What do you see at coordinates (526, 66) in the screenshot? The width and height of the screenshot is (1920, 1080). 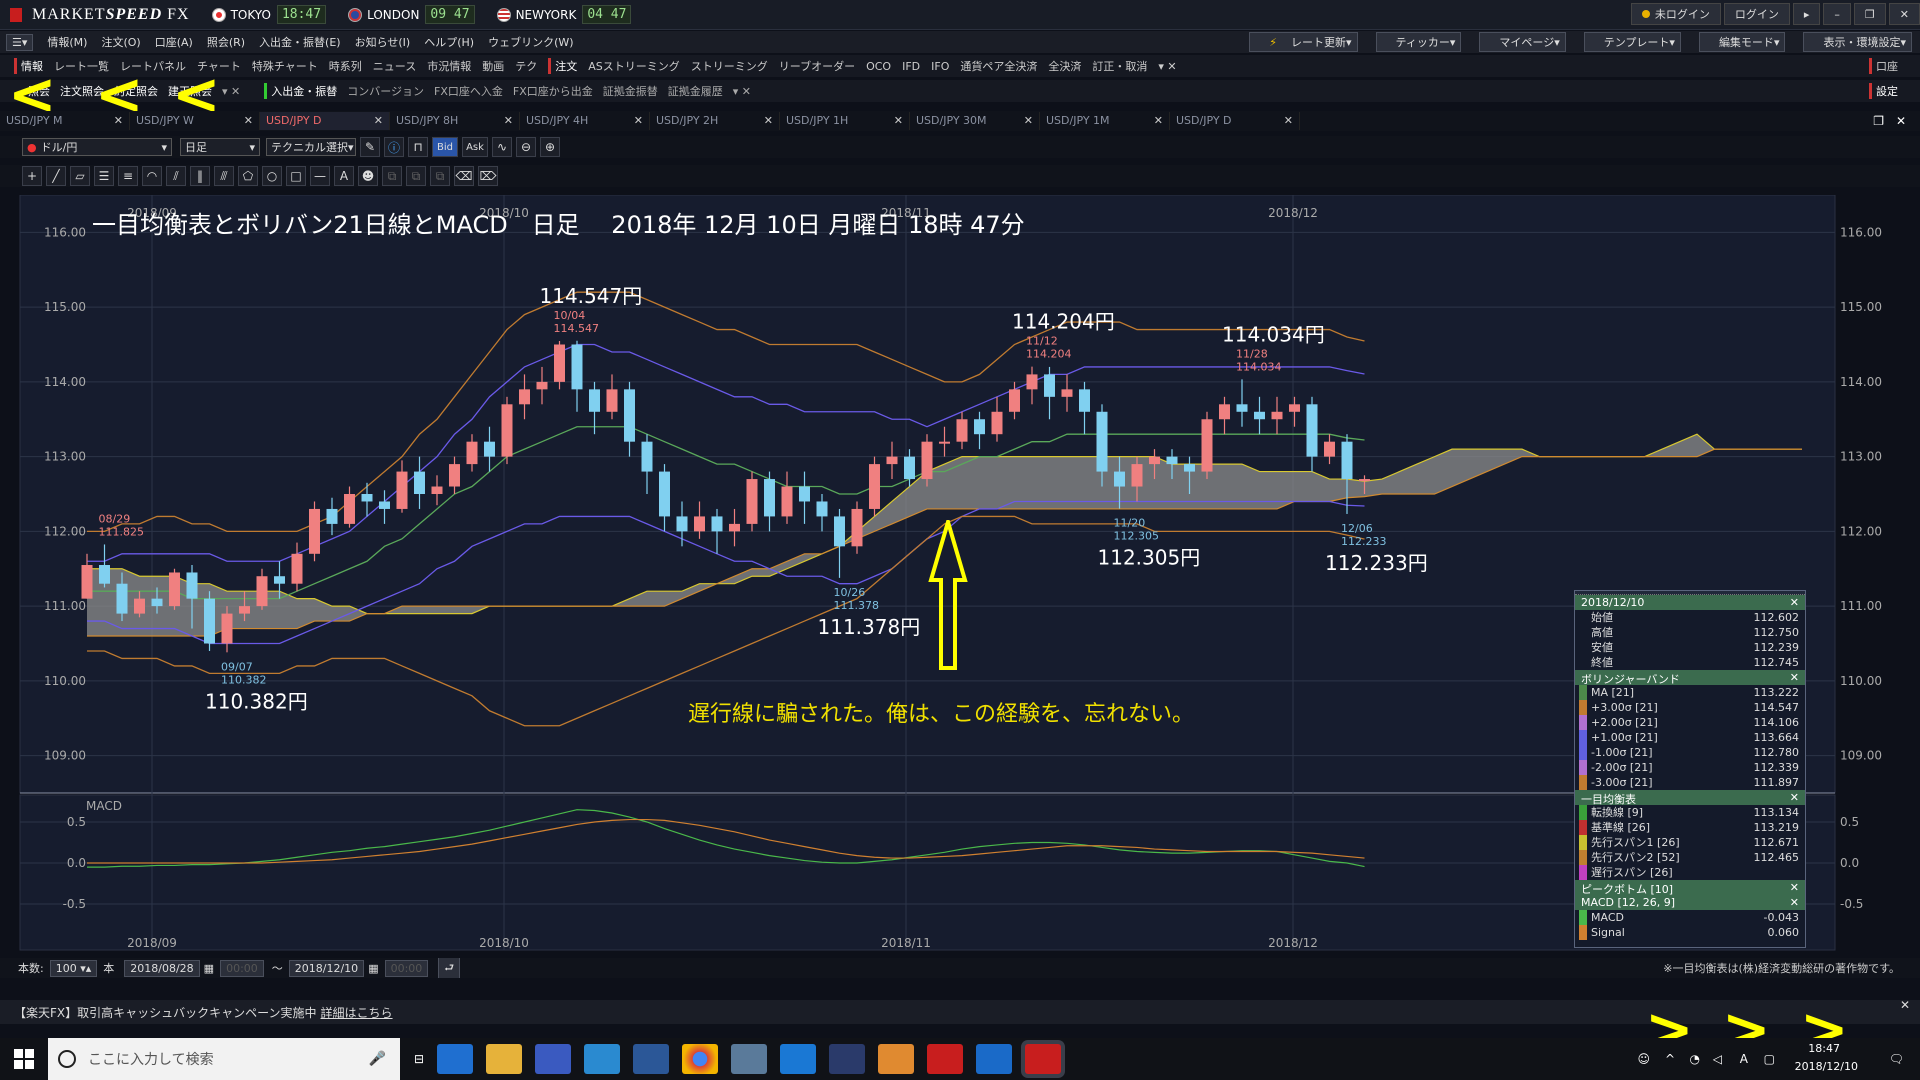 I see `func-item: テク` at bounding box center [526, 66].